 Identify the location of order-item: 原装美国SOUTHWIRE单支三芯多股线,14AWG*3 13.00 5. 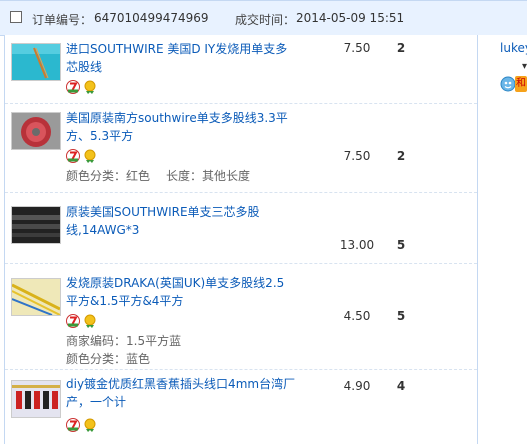
(241, 228).